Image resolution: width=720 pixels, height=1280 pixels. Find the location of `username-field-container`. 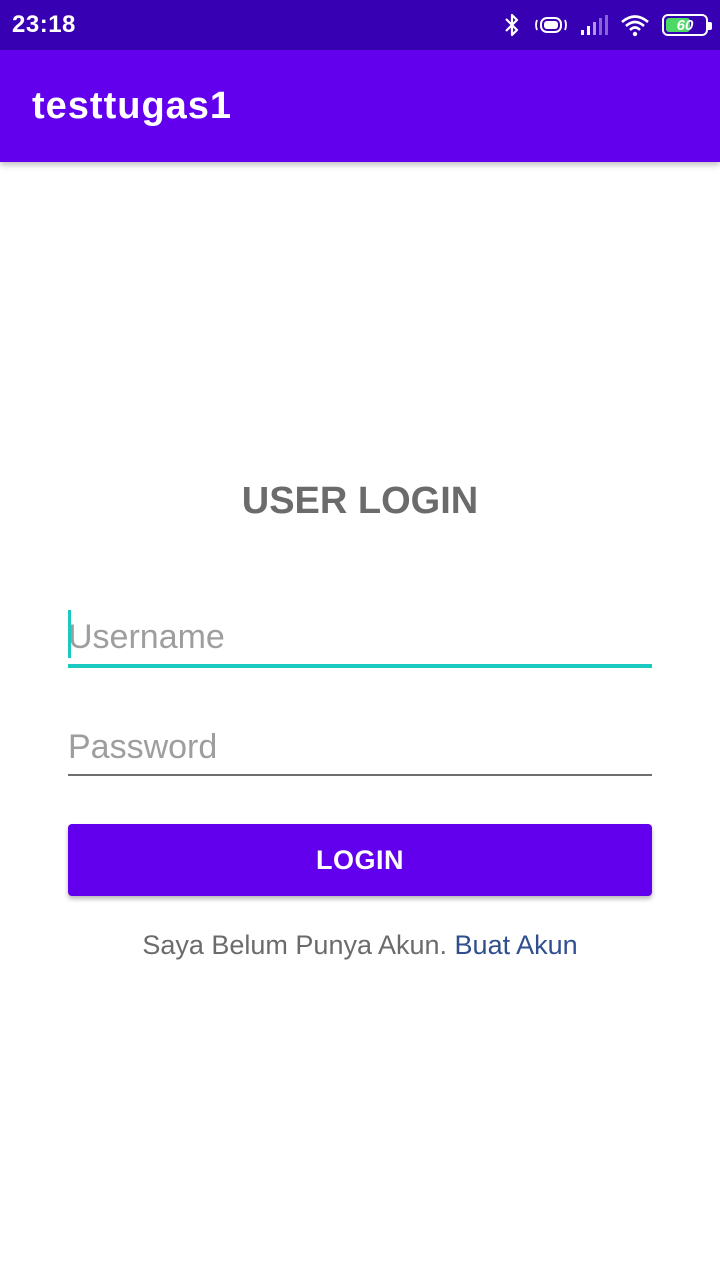

username-field-container is located at coordinates (360, 638).